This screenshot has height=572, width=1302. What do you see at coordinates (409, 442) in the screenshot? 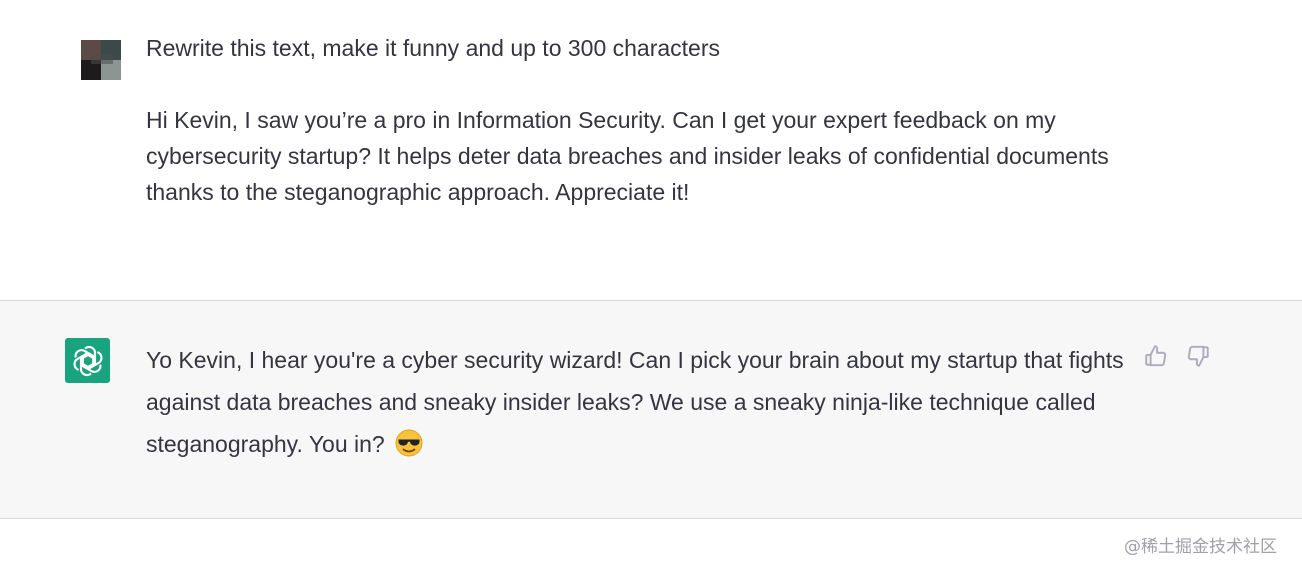
I see `smiling-face-with-sunglasses-icon` at bounding box center [409, 442].